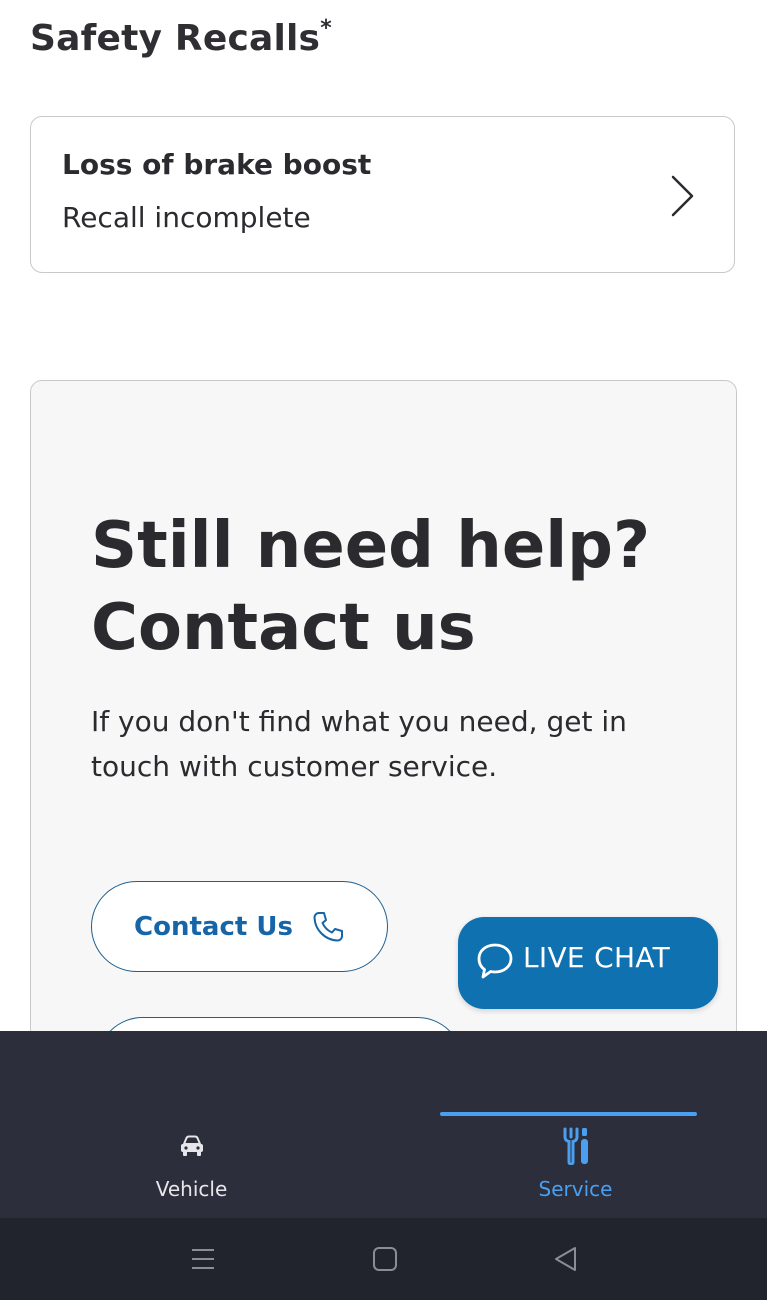 The width and height of the screenshot is (767, 1300). I want to click on footnote-mark: *, so click(326, 28).